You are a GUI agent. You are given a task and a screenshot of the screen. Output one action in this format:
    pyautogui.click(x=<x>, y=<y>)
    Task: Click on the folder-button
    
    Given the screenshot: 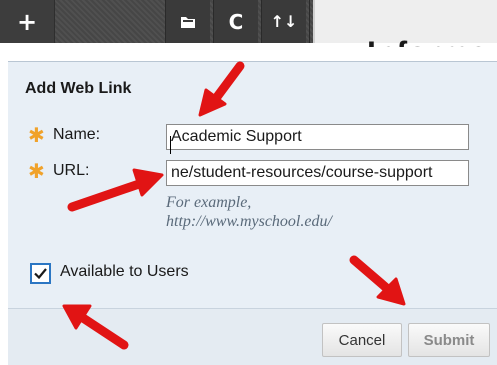 What is the action you would take?
    pyautogui.click(x=188, y=21)
    